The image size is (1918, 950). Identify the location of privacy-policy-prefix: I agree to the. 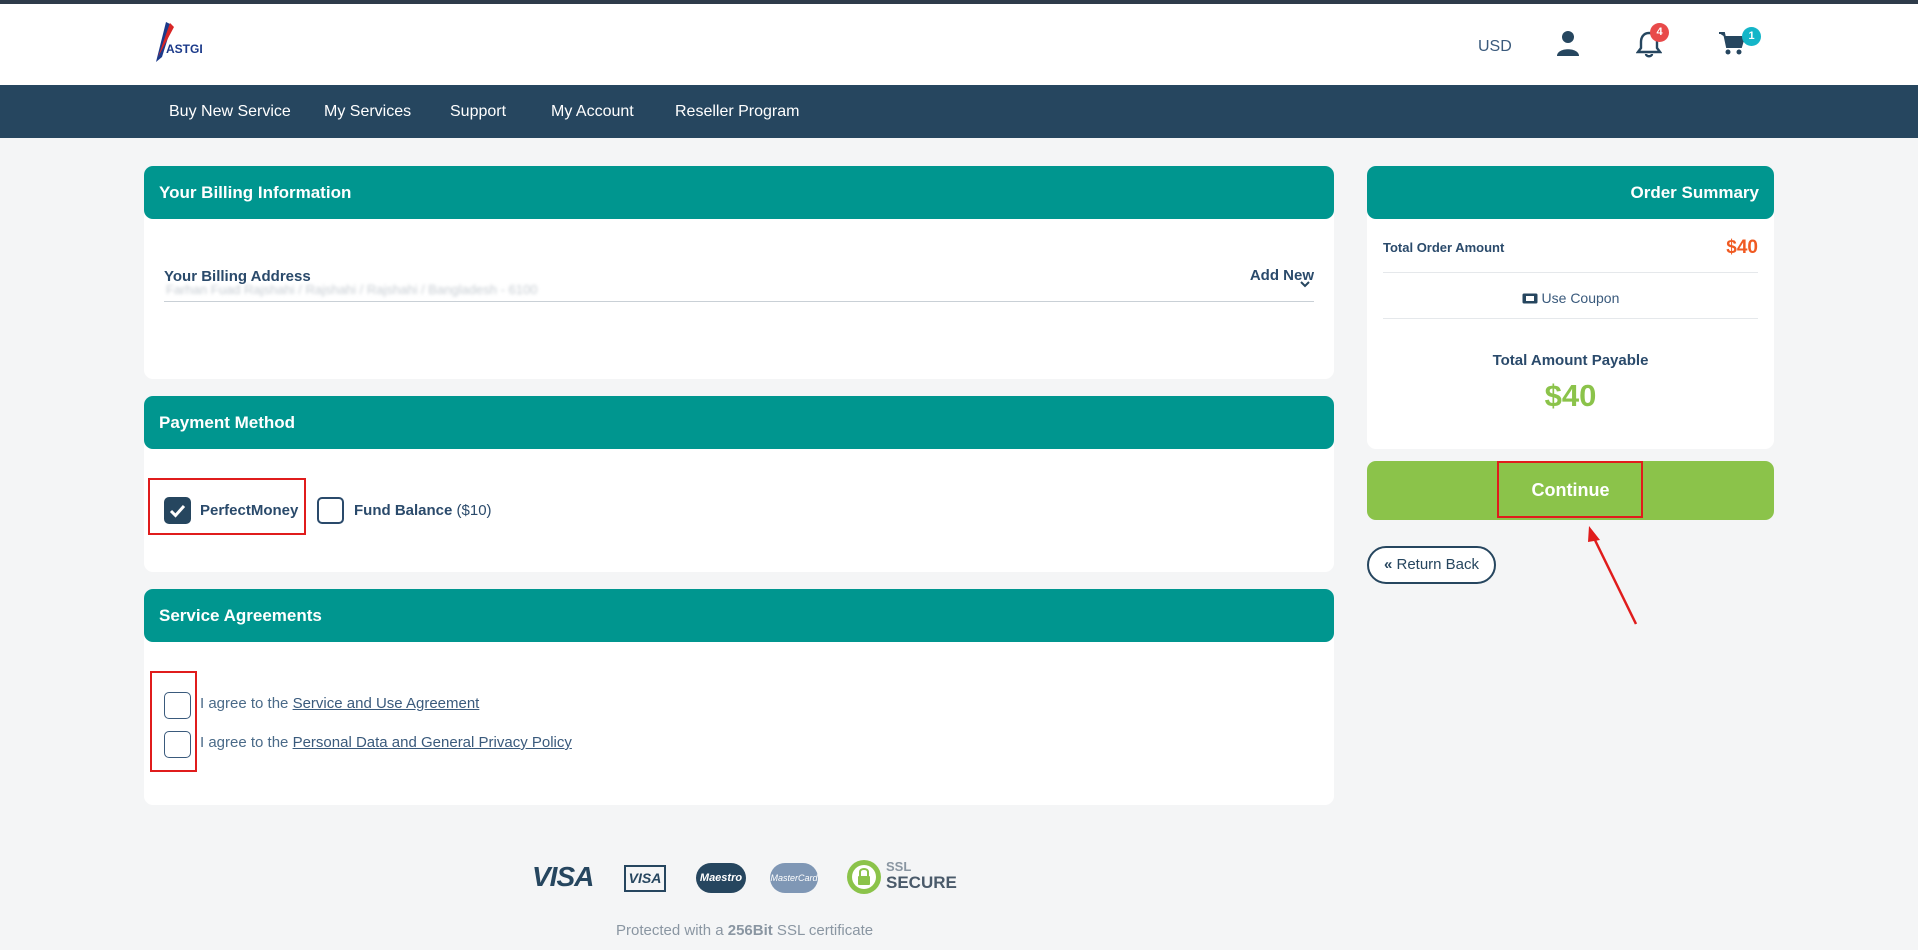
(246, 742).